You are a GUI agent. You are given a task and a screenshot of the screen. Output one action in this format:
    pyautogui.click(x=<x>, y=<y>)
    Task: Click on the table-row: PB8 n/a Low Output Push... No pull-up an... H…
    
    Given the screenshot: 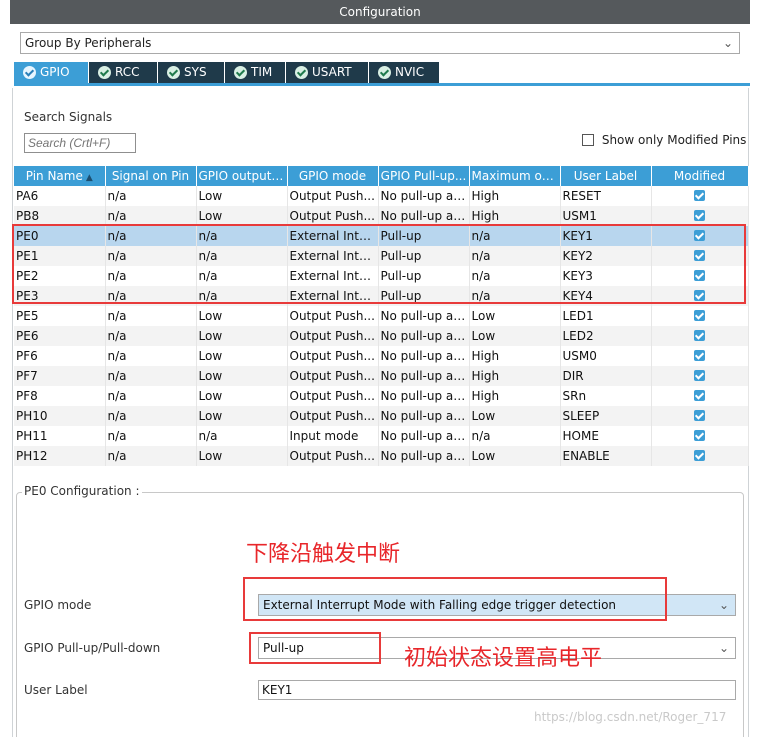 What is the action you would take?
    pyautogui.click(x=381, y=216)
    